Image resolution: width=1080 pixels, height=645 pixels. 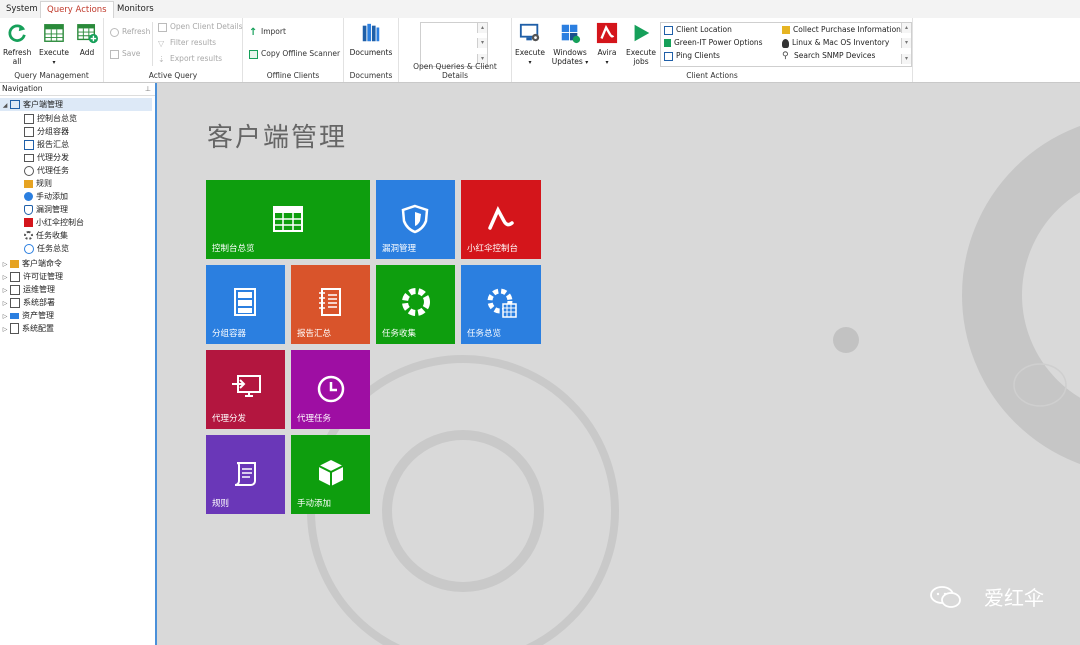 What do you see at coordinates (190, 59) in the screenshot?
I see `export-results-button: ⇣ Export results` at bounding box center [190, 59].